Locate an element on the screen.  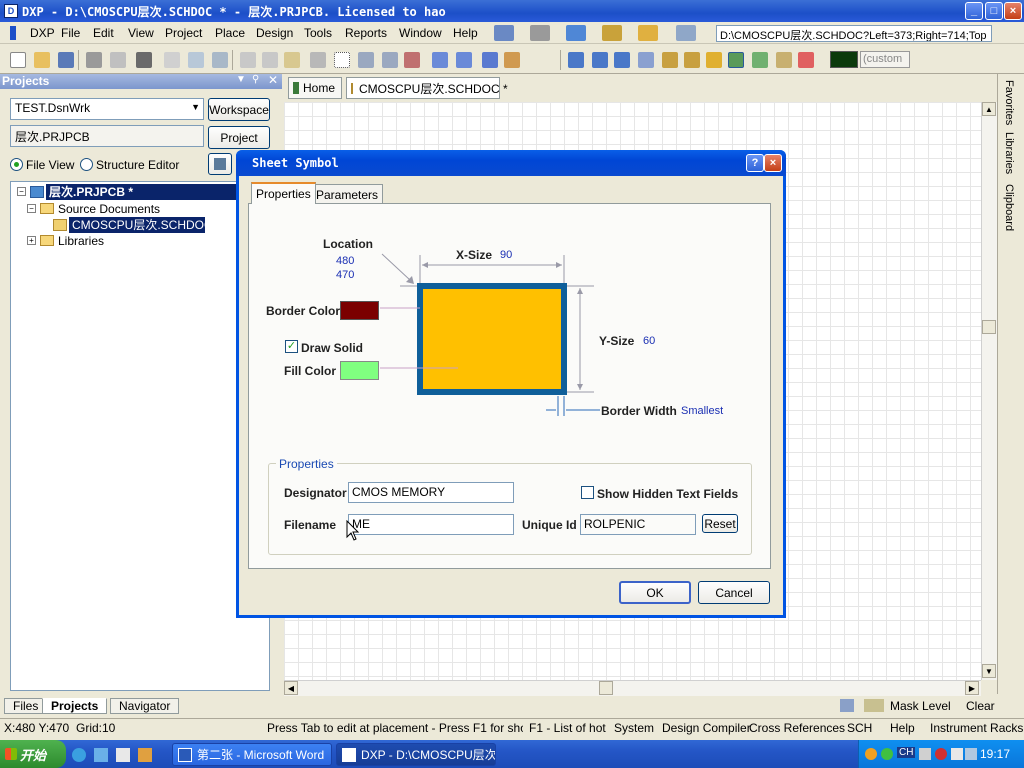
place-sheet-symbol-icon is located at coordinates (736, 60).